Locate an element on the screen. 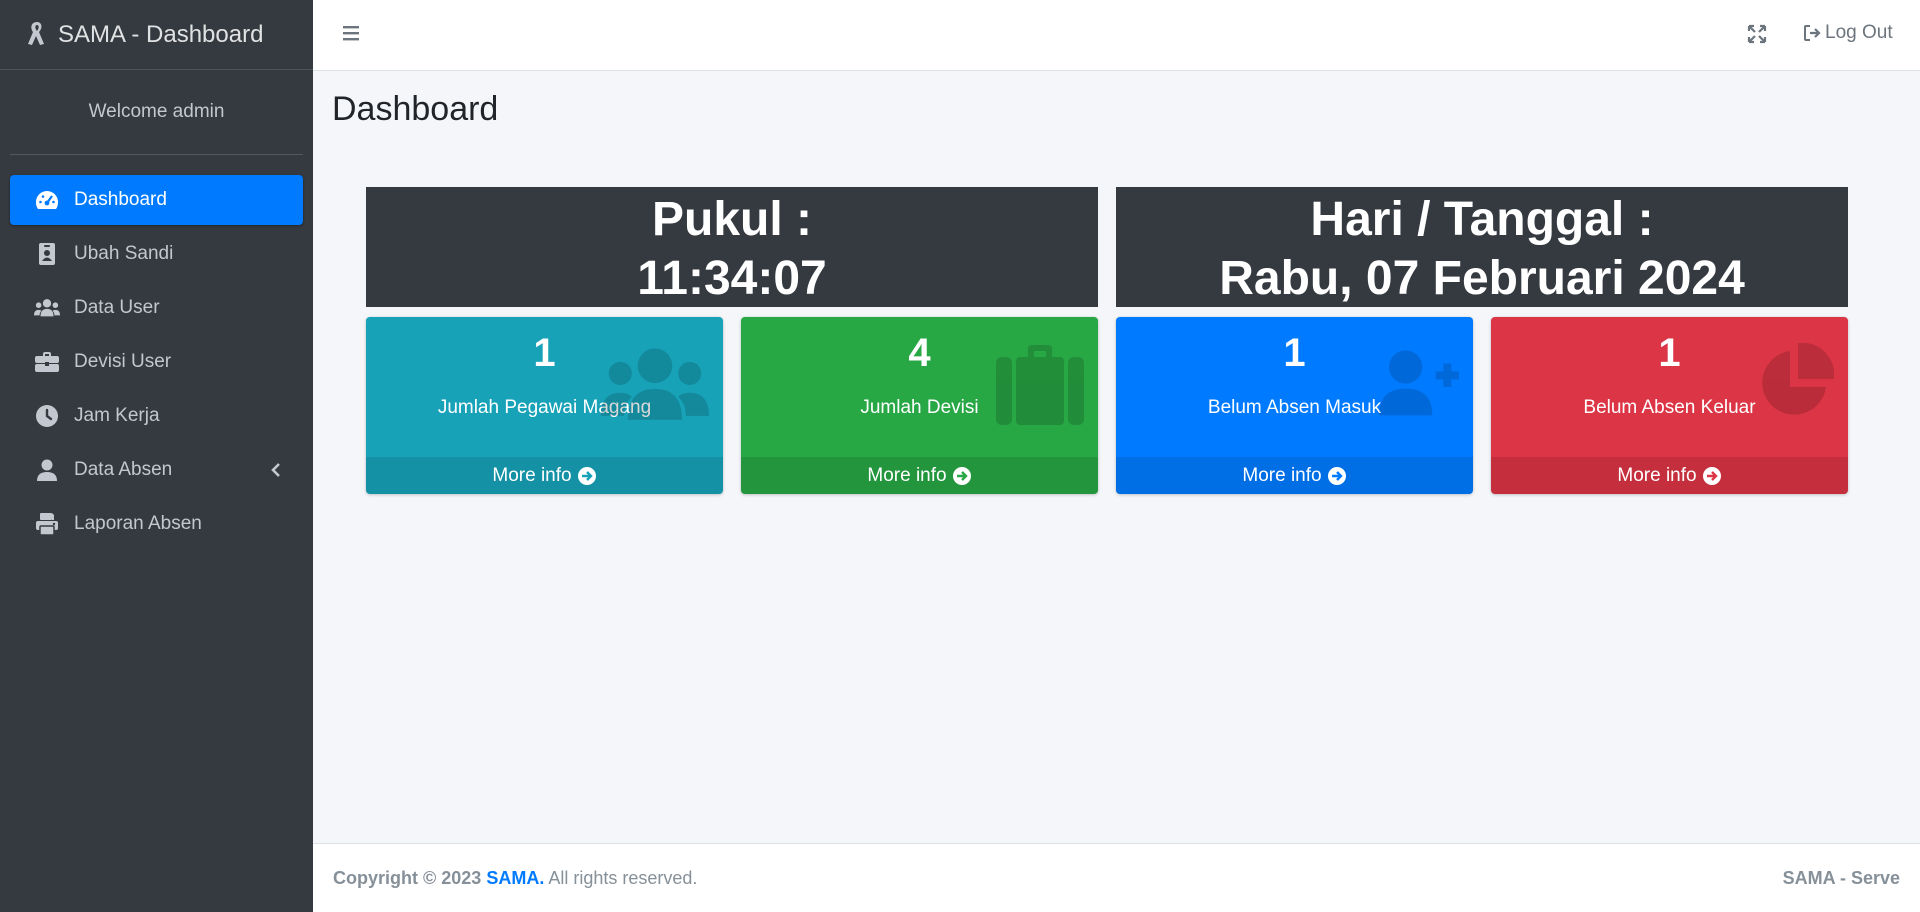 This screenshot has width=1920, height=912. sidebar-item-label: Laporan Absen is located at coordinates (138, 523).